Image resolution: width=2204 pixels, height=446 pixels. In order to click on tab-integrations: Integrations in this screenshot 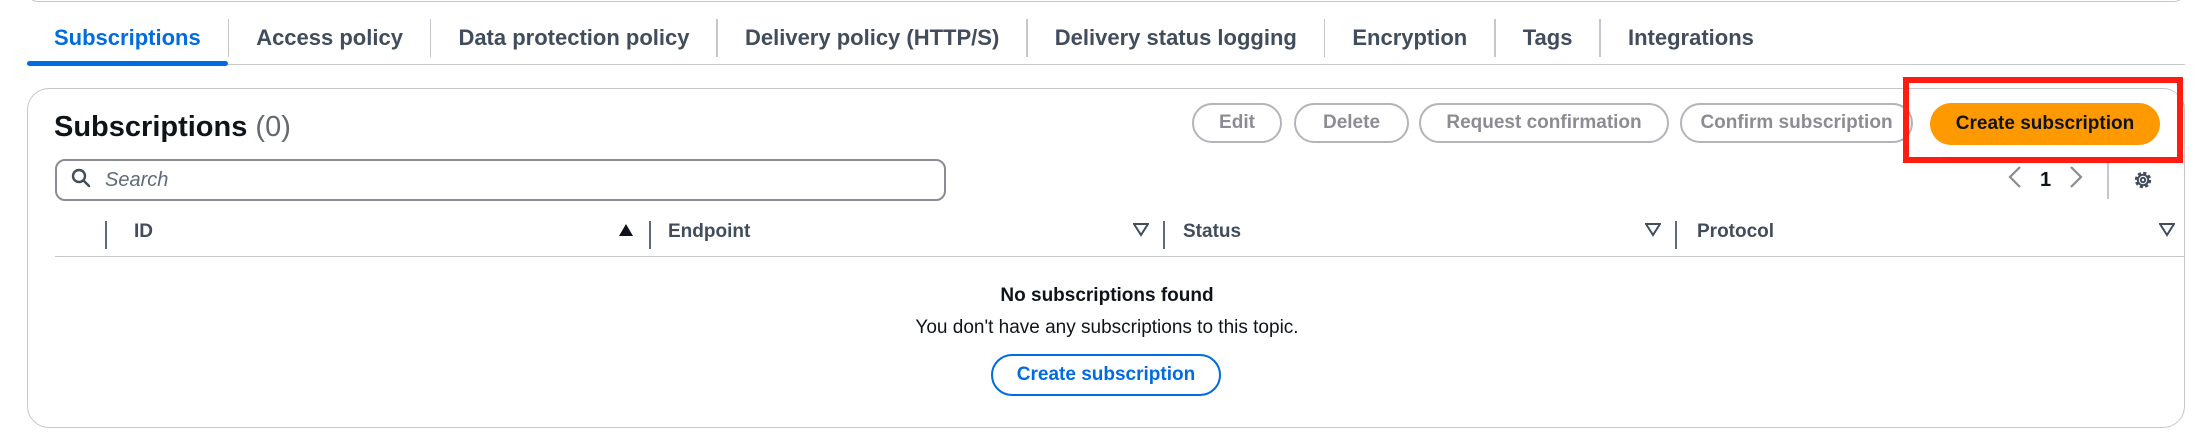, I will do `click(1691, 38)`.